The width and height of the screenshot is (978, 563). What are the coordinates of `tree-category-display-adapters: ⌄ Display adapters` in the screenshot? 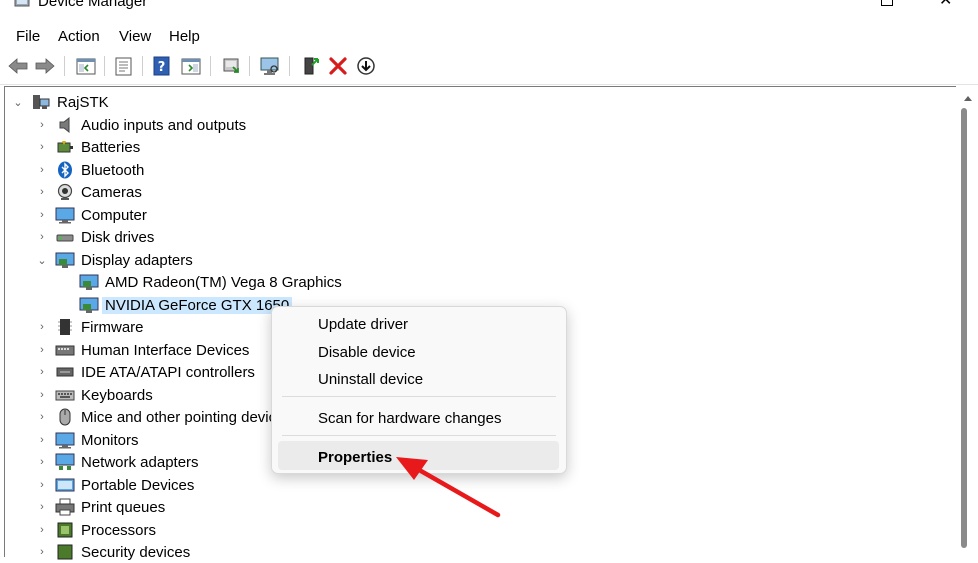 It's located at (114, 260).